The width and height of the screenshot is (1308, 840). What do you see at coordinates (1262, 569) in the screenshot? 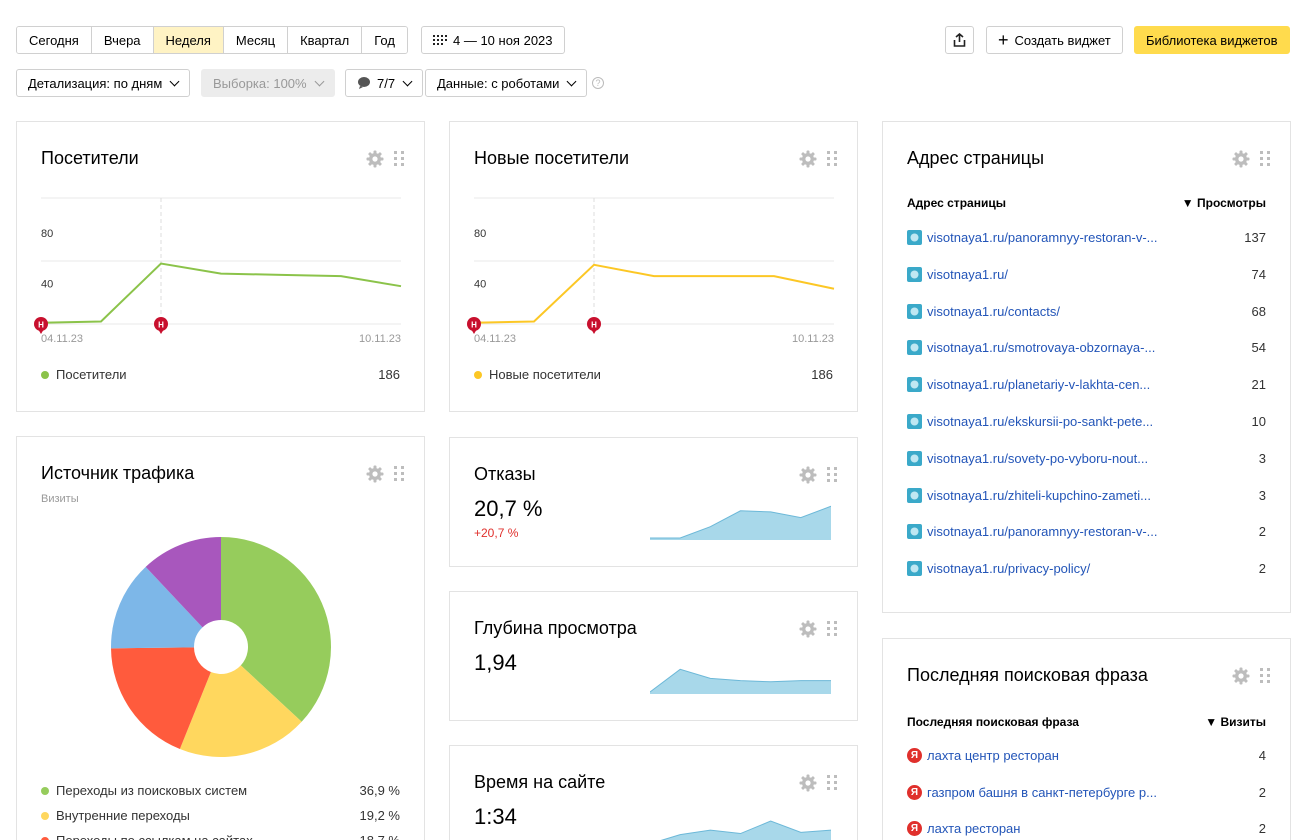
I see `views-count: 2` at bounding box center [1262, 569].